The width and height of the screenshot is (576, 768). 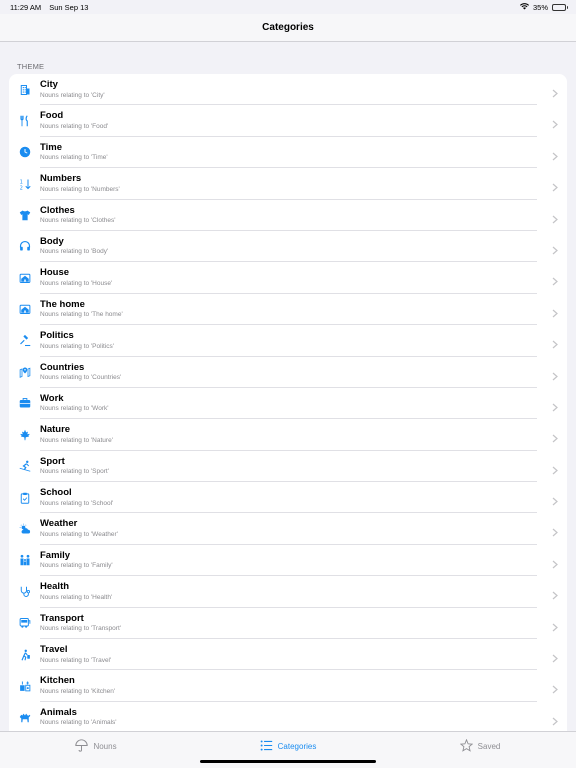 What do you see at coordinates (49, 84) in the screenshot?
I see `row-title: City` at bounding box center [49, 84].